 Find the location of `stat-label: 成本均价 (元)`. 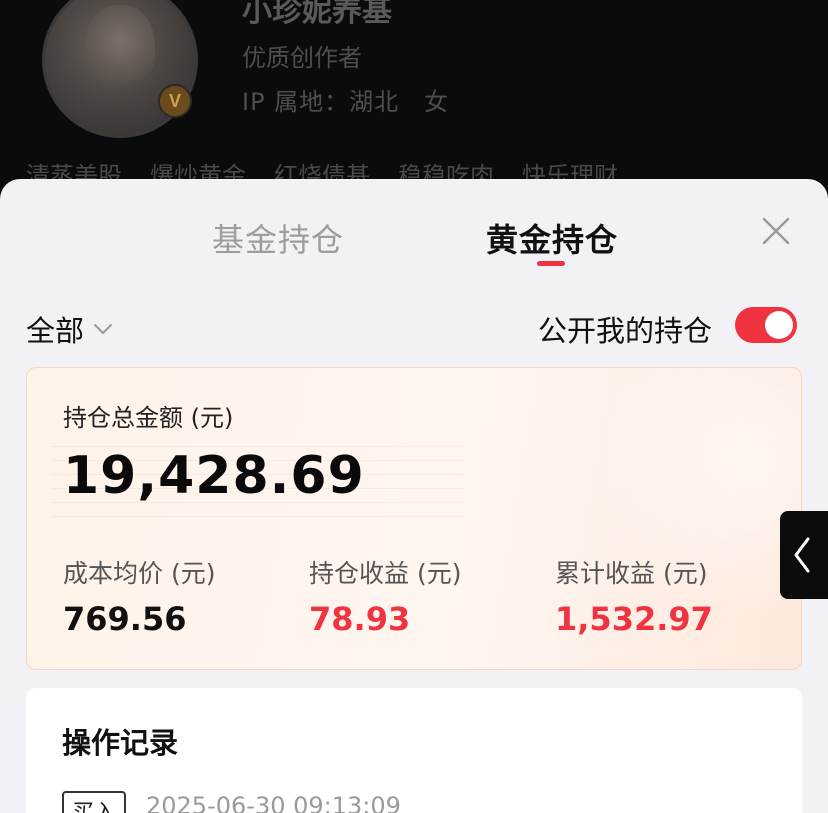

stat-label: 成本均价 (元) is located at coordinates (139, 573).